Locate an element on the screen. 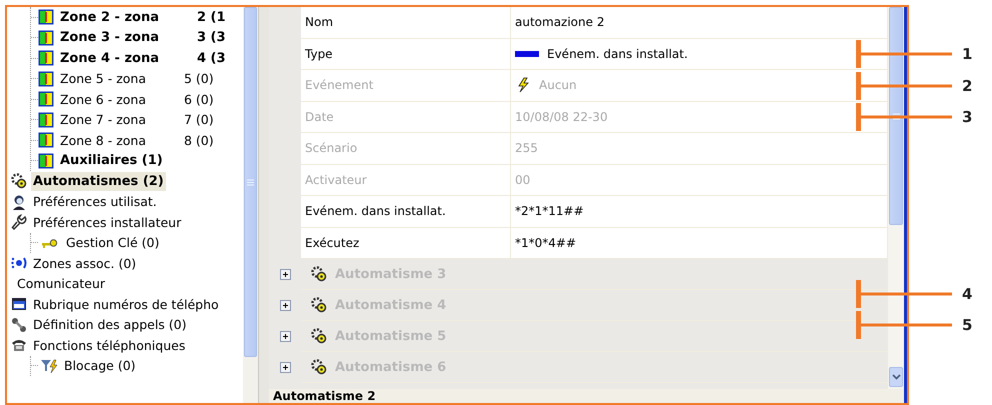 The image size is (992, 405). folder-icon is located at coordinates (19, 304).